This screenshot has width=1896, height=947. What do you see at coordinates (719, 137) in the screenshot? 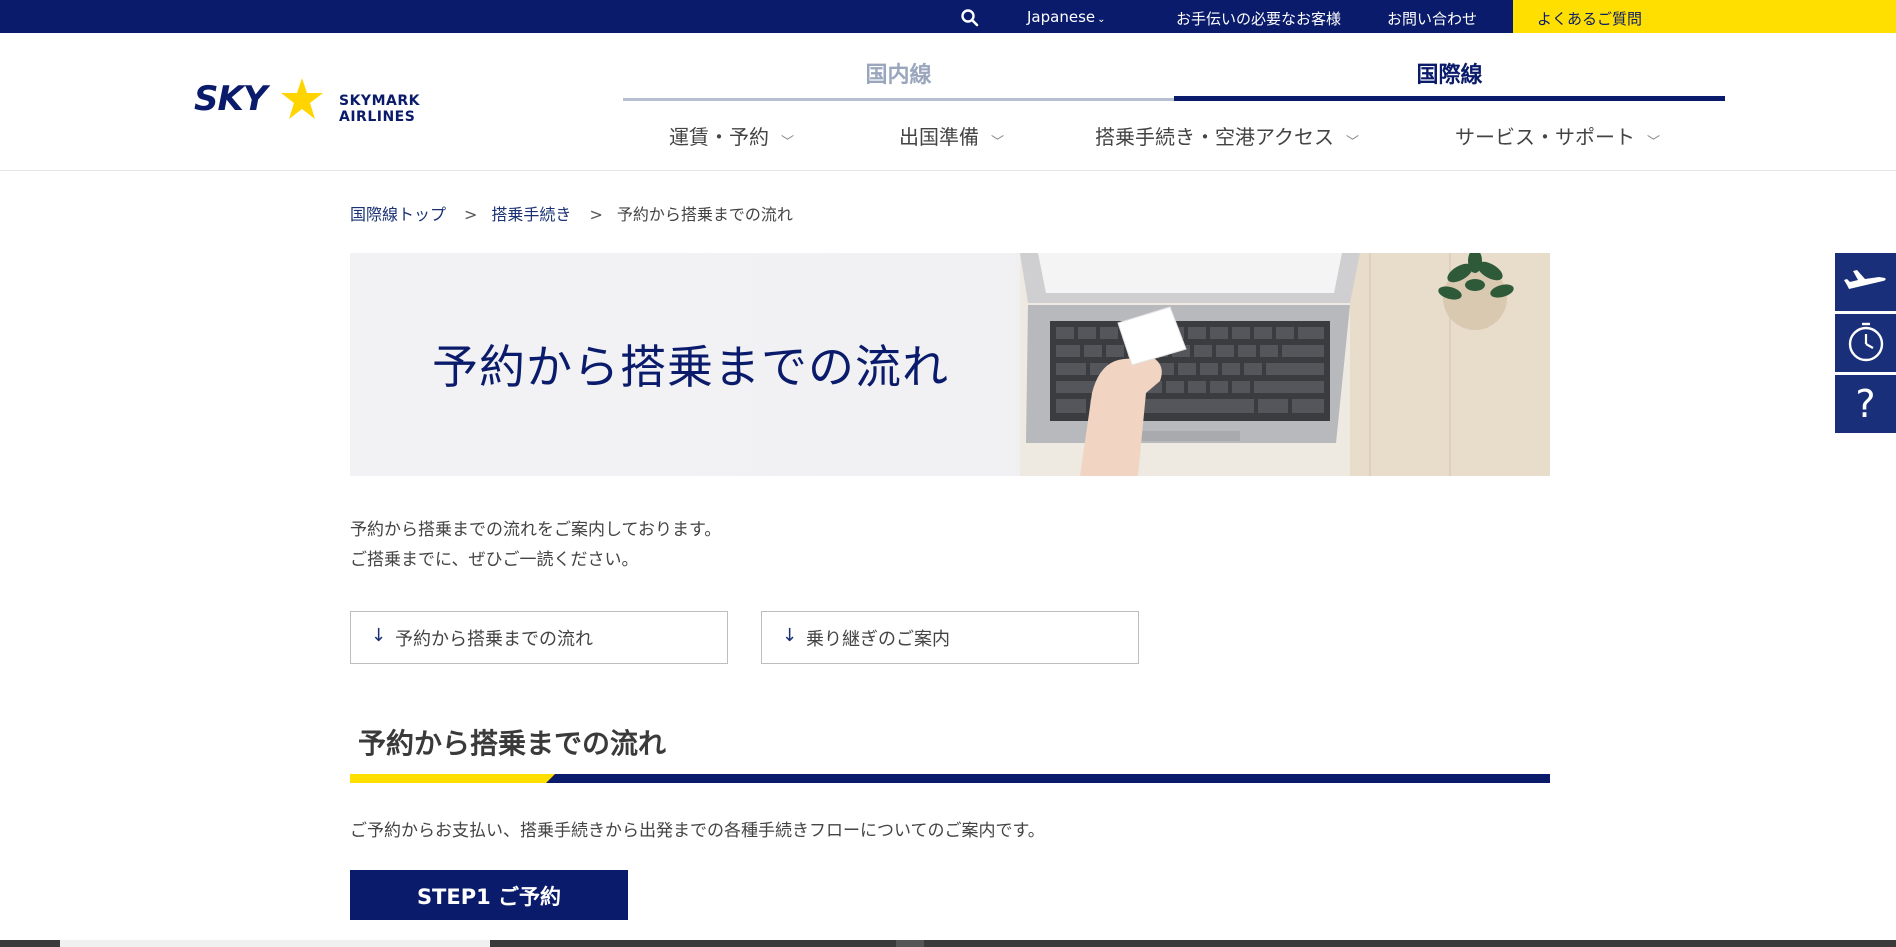
I see `nav-label: 運賃・予約` at bounding box center [719, 137].